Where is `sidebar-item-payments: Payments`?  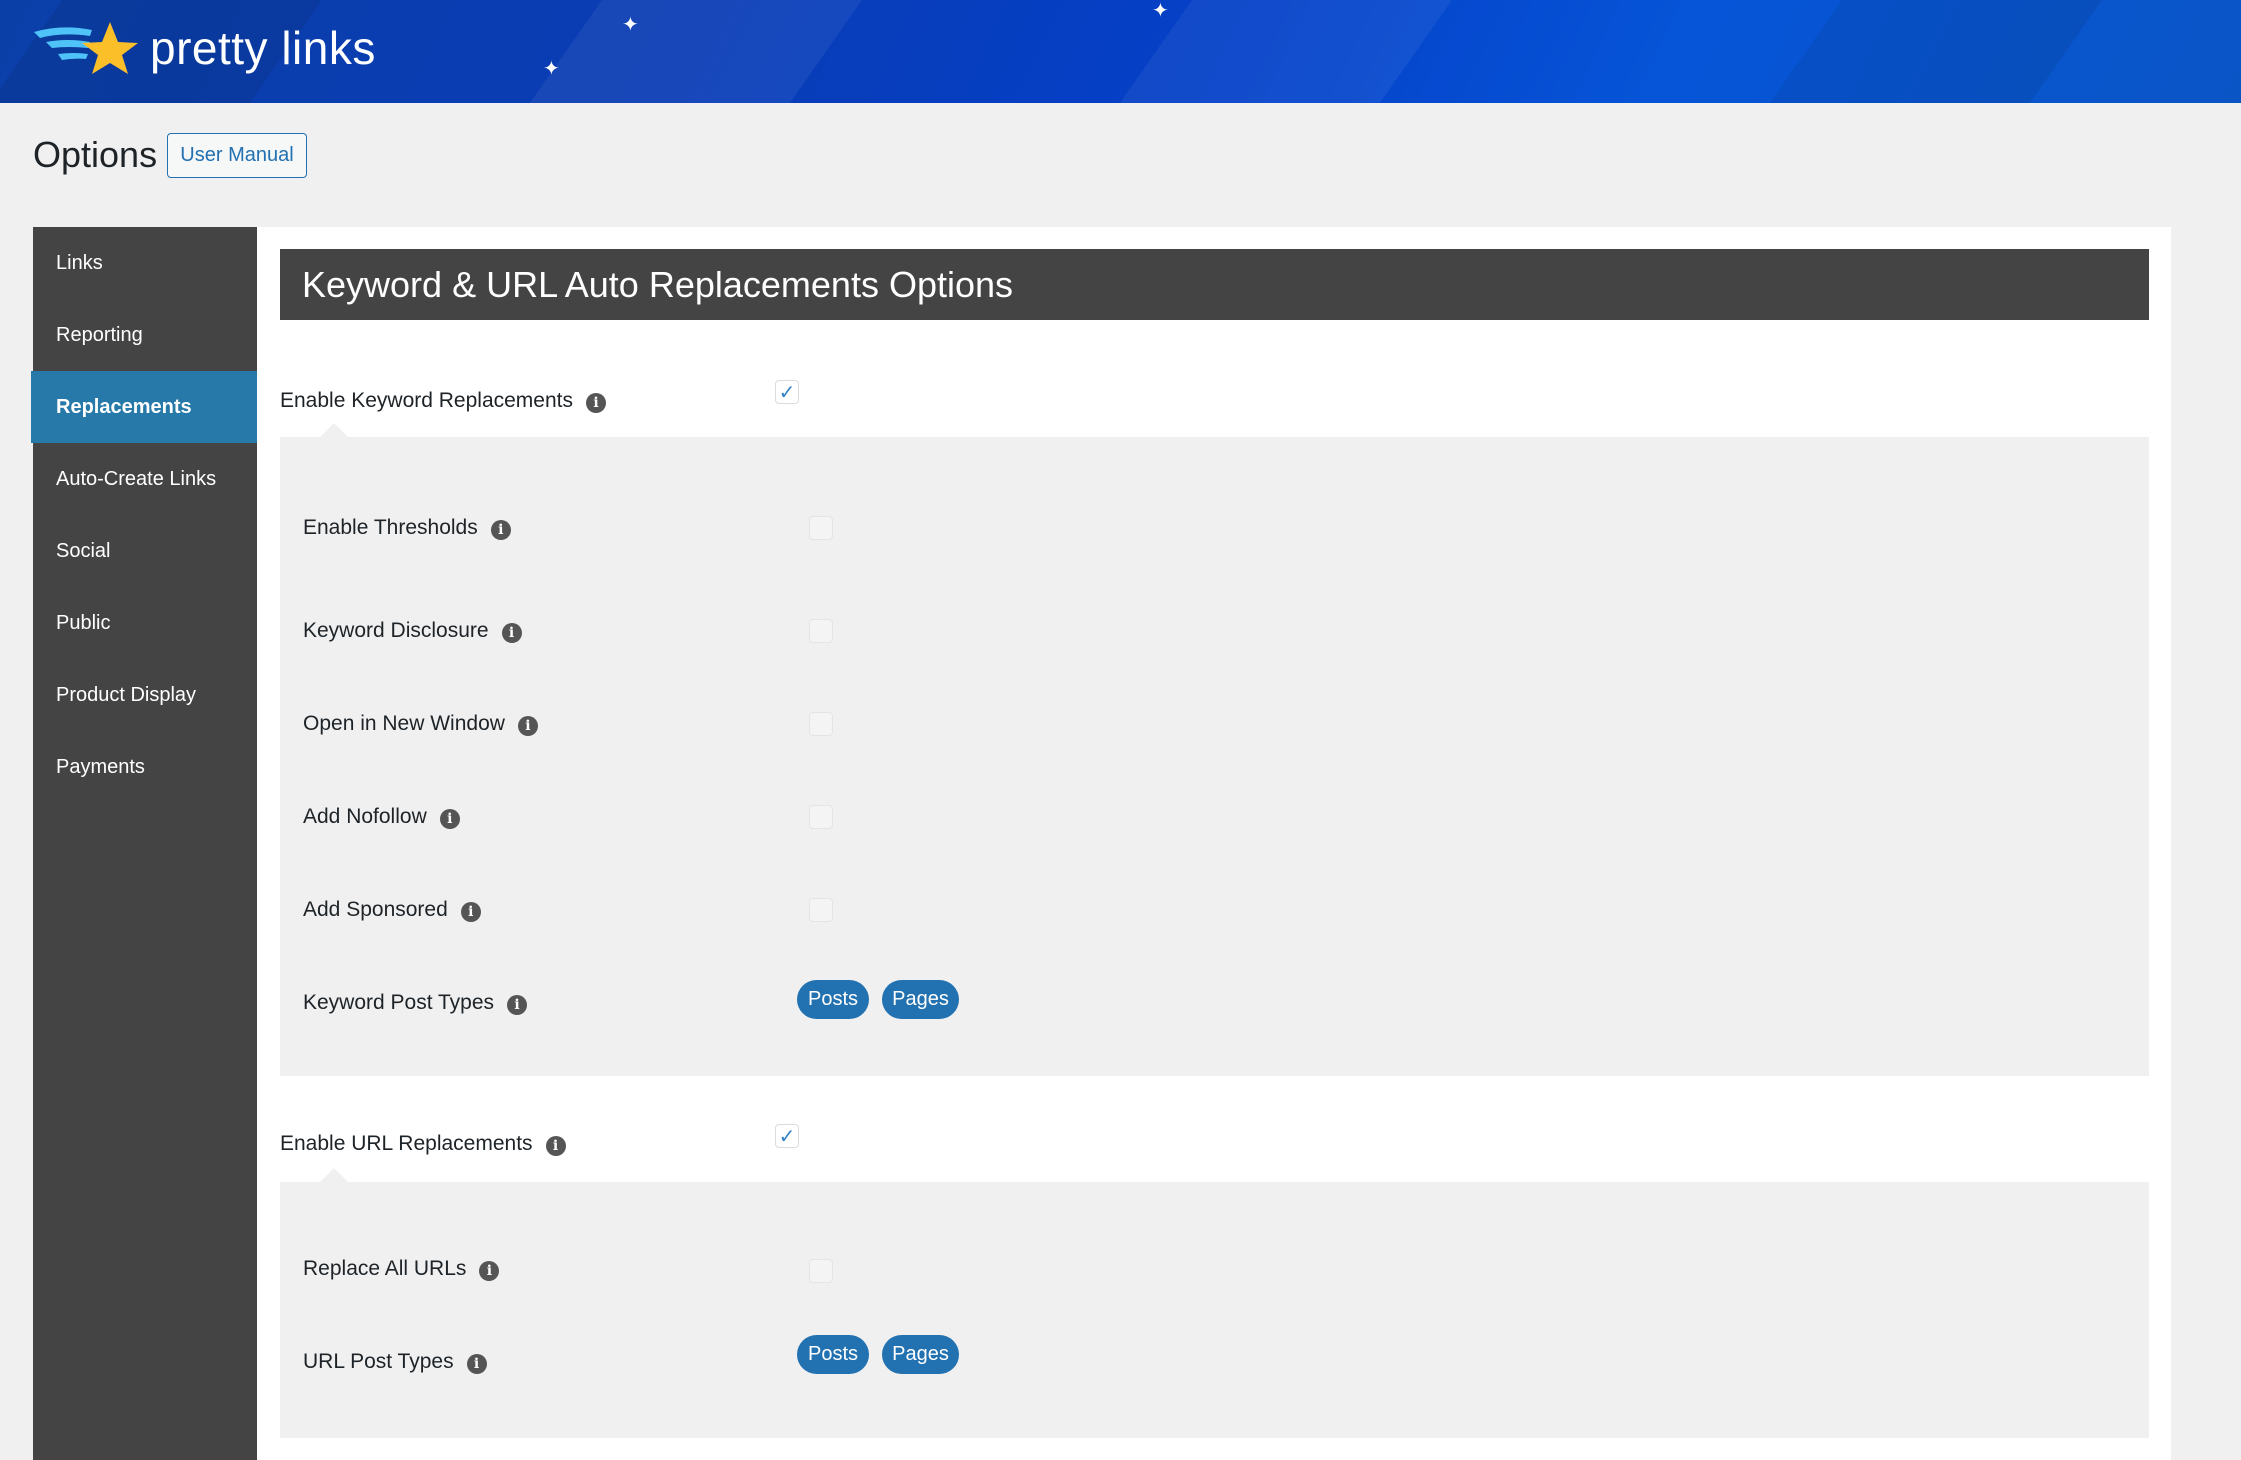
sidebar-item-payments: Payments is located at coordinates (145, 767).